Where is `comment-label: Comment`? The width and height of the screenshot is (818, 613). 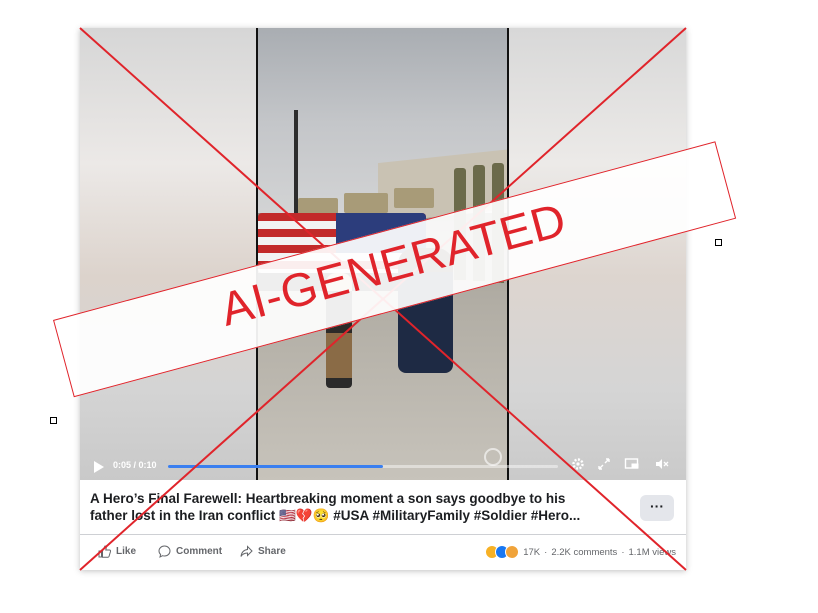
comment-label: Comment is located at coordinates (199, 551).